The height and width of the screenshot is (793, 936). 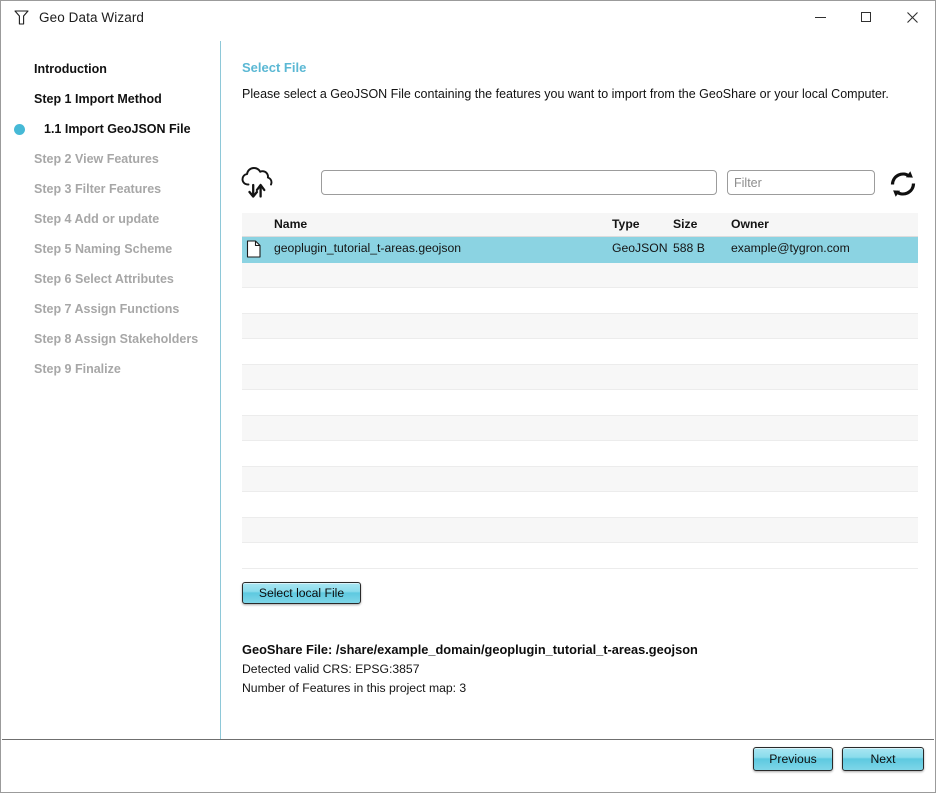 I want to click on window-title: Geo Data Wizard, so click(x=92, y=17).